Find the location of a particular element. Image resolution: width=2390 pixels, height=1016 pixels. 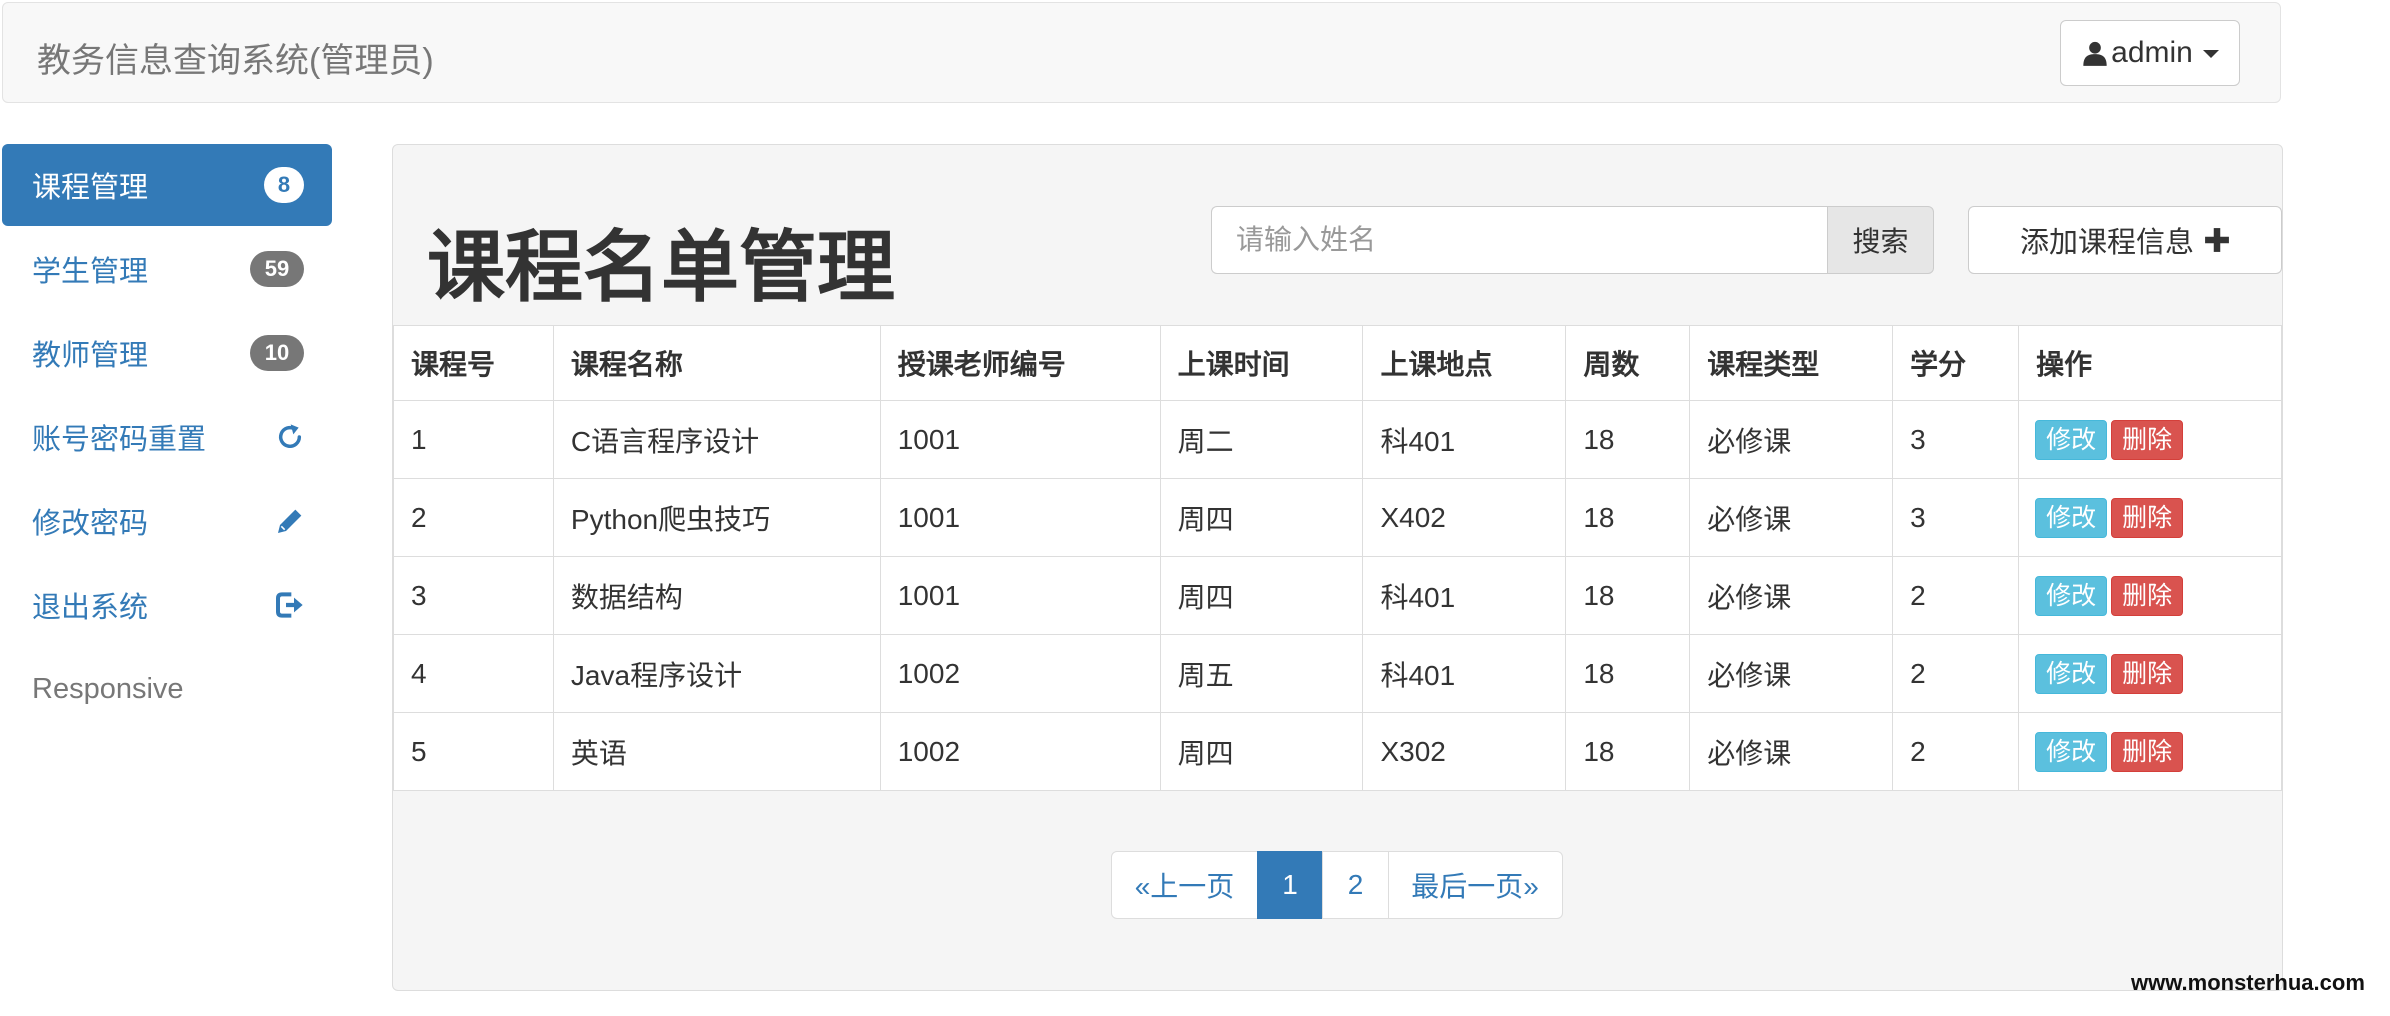

table-cell: Java程序设计 is located at coordinates (716, 673).